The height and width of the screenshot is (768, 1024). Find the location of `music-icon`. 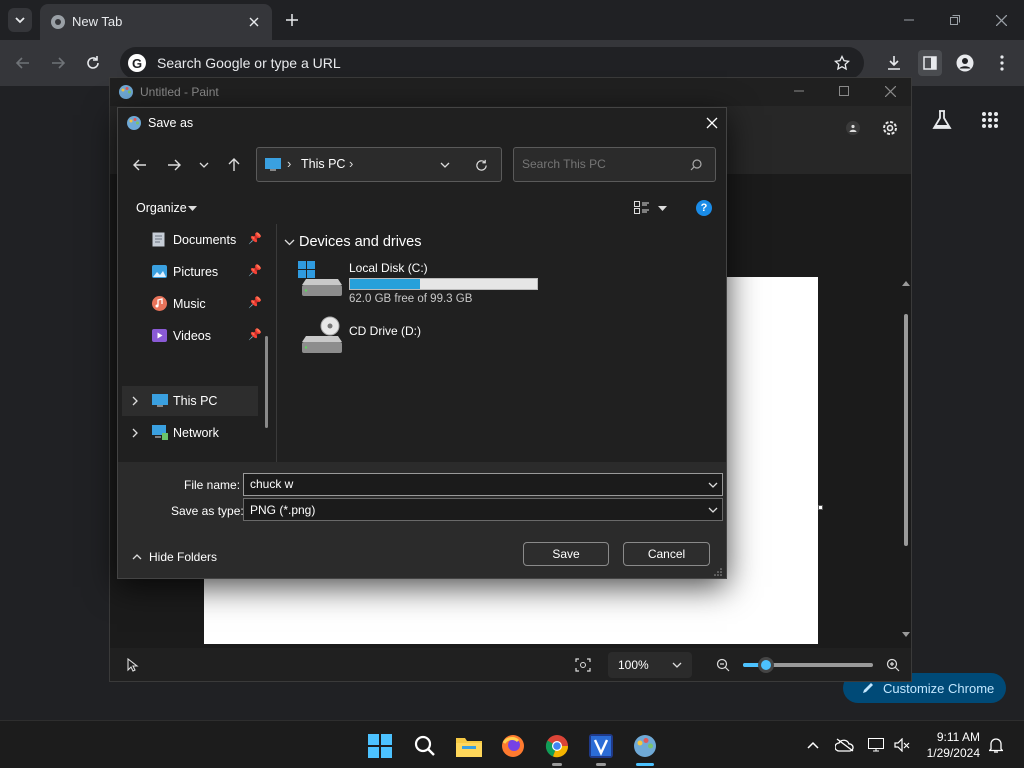

music-icon is located at coordinates (159, 303).